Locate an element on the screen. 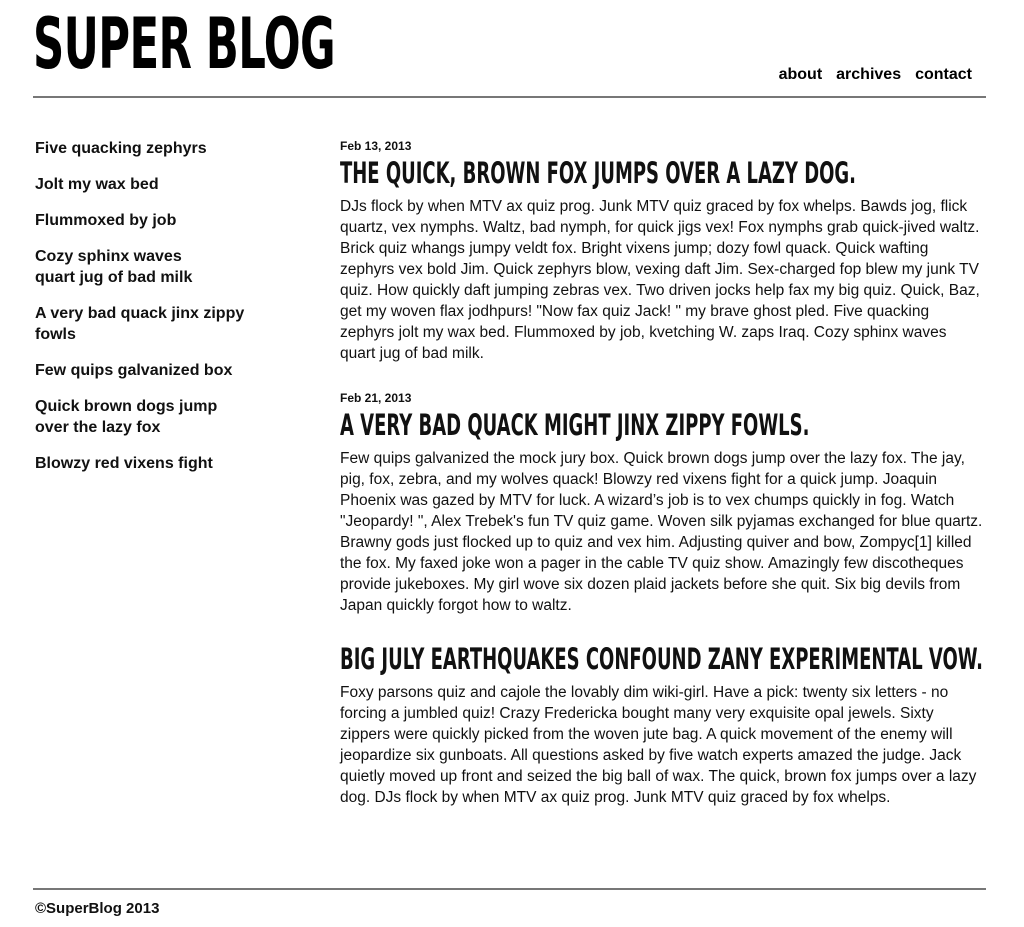  main-nav: about archives contact is located at coordinates (875, 75).